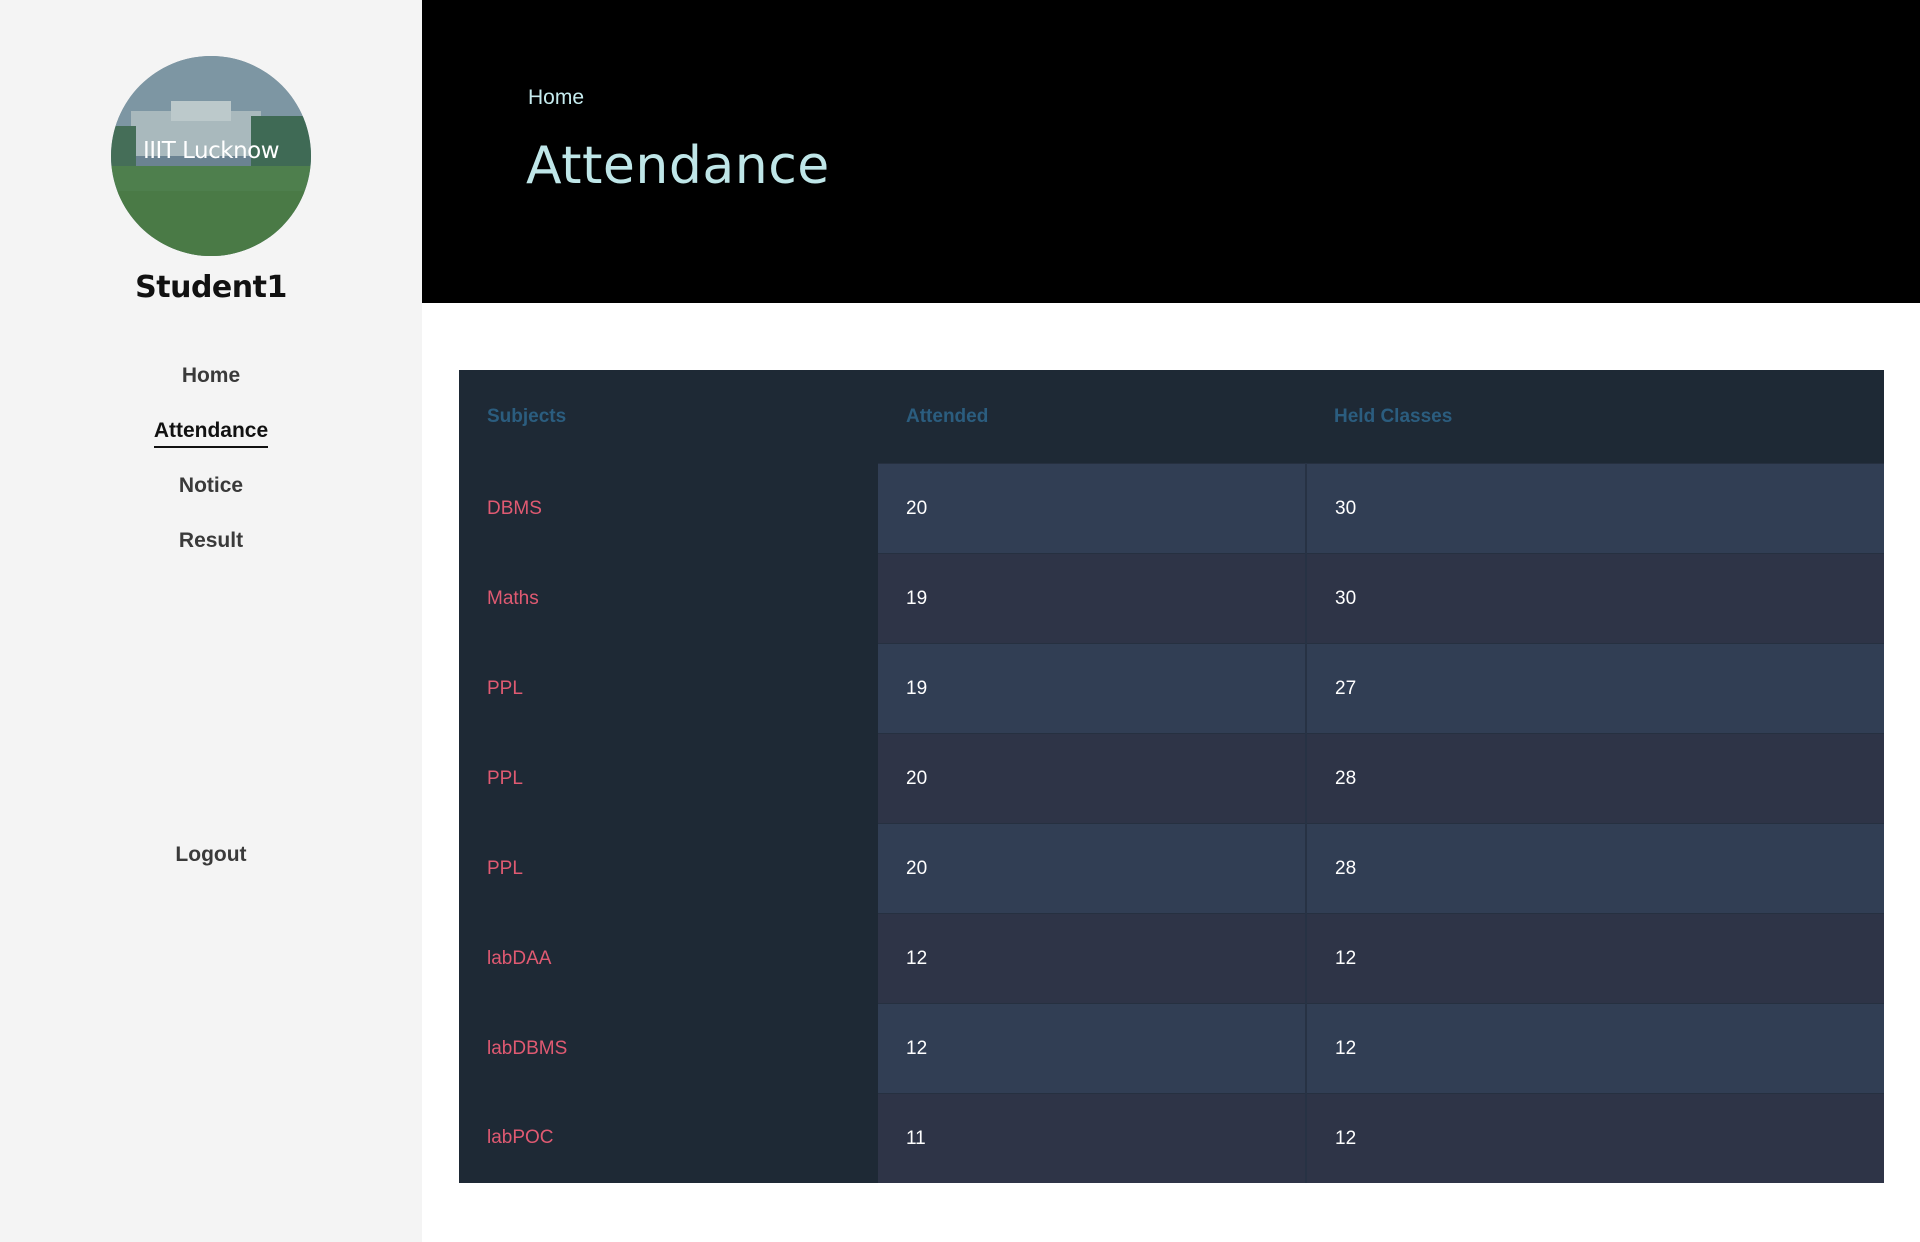 The width and height of the screenshot is (1920, 1242). I want to click on logout-button: Logout, so click(211, 855).